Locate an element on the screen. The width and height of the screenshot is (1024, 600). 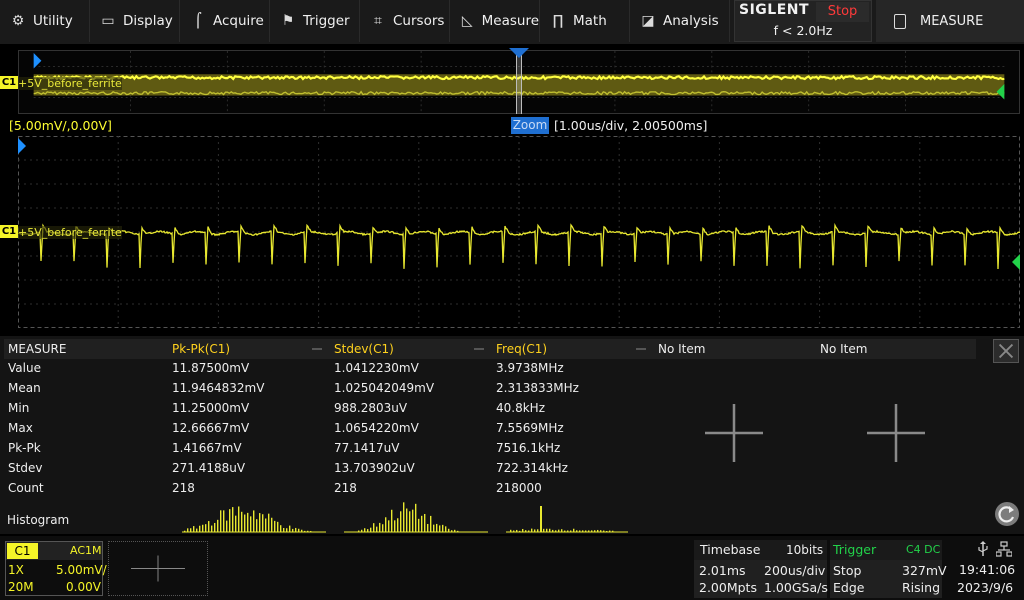
measure-stat-label: Max is located at coordinates (20, 428).